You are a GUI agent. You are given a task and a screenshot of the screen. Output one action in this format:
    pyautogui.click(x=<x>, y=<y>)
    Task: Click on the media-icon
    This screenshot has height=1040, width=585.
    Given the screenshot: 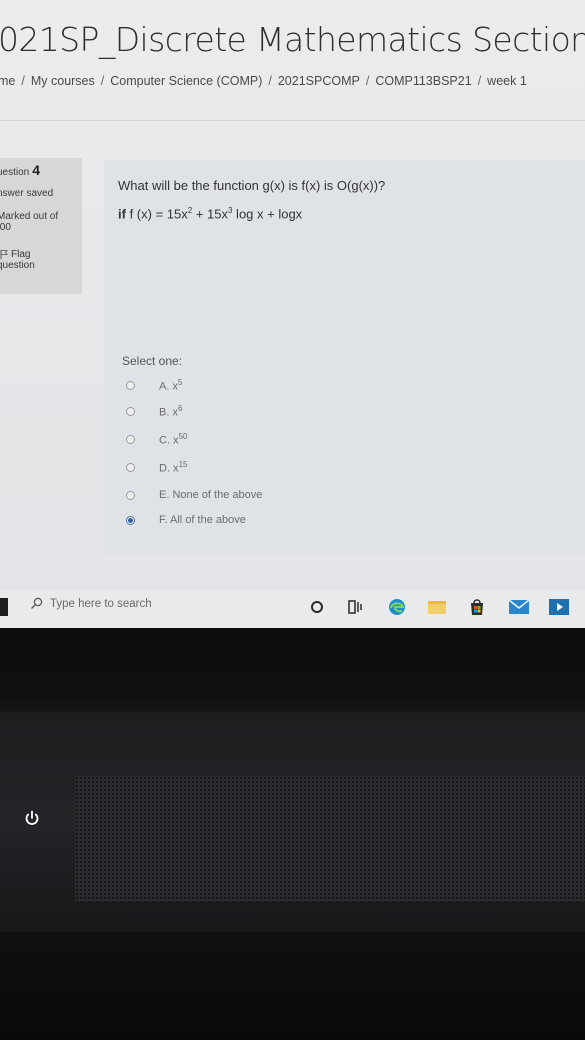 What is the action you would take?
    pyautogui.click(x=559, y=607)
    